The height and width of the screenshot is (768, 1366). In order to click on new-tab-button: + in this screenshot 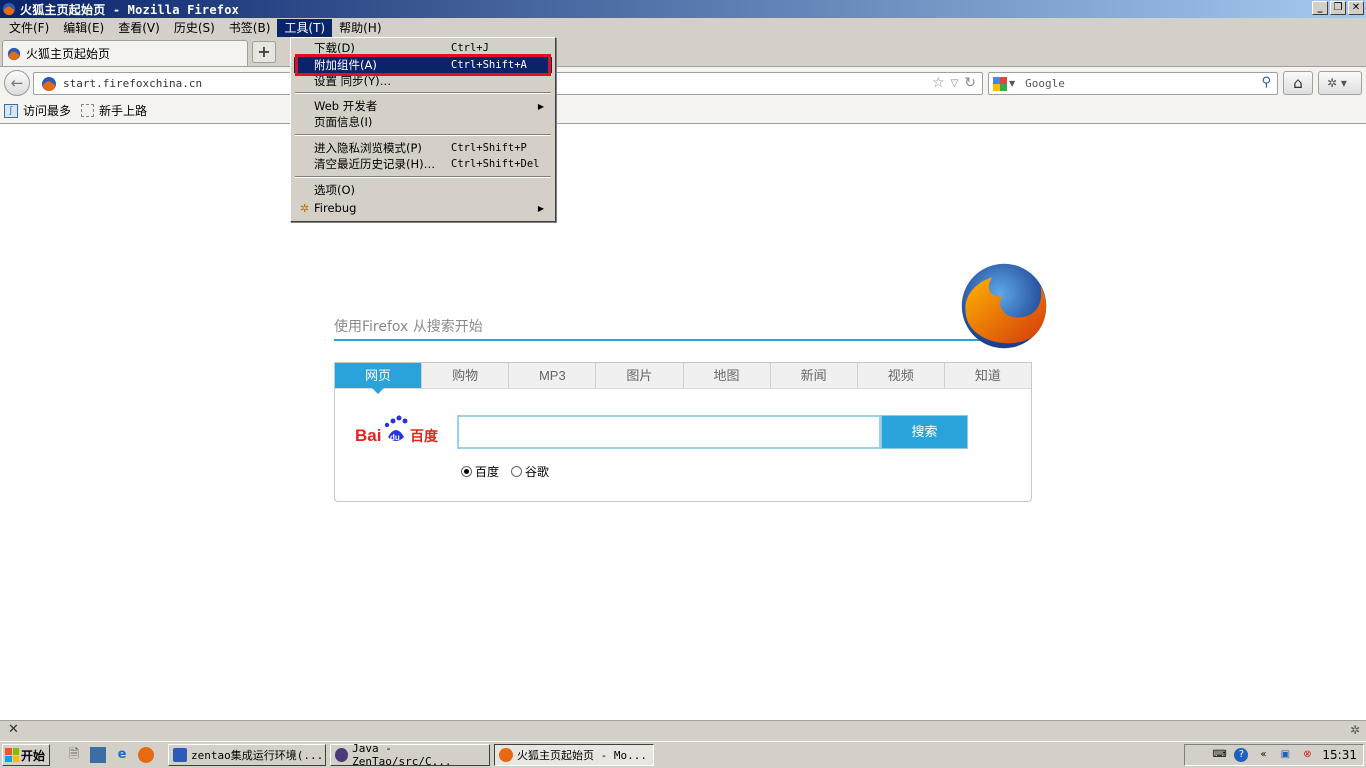, I will do `click(264, 52)`.